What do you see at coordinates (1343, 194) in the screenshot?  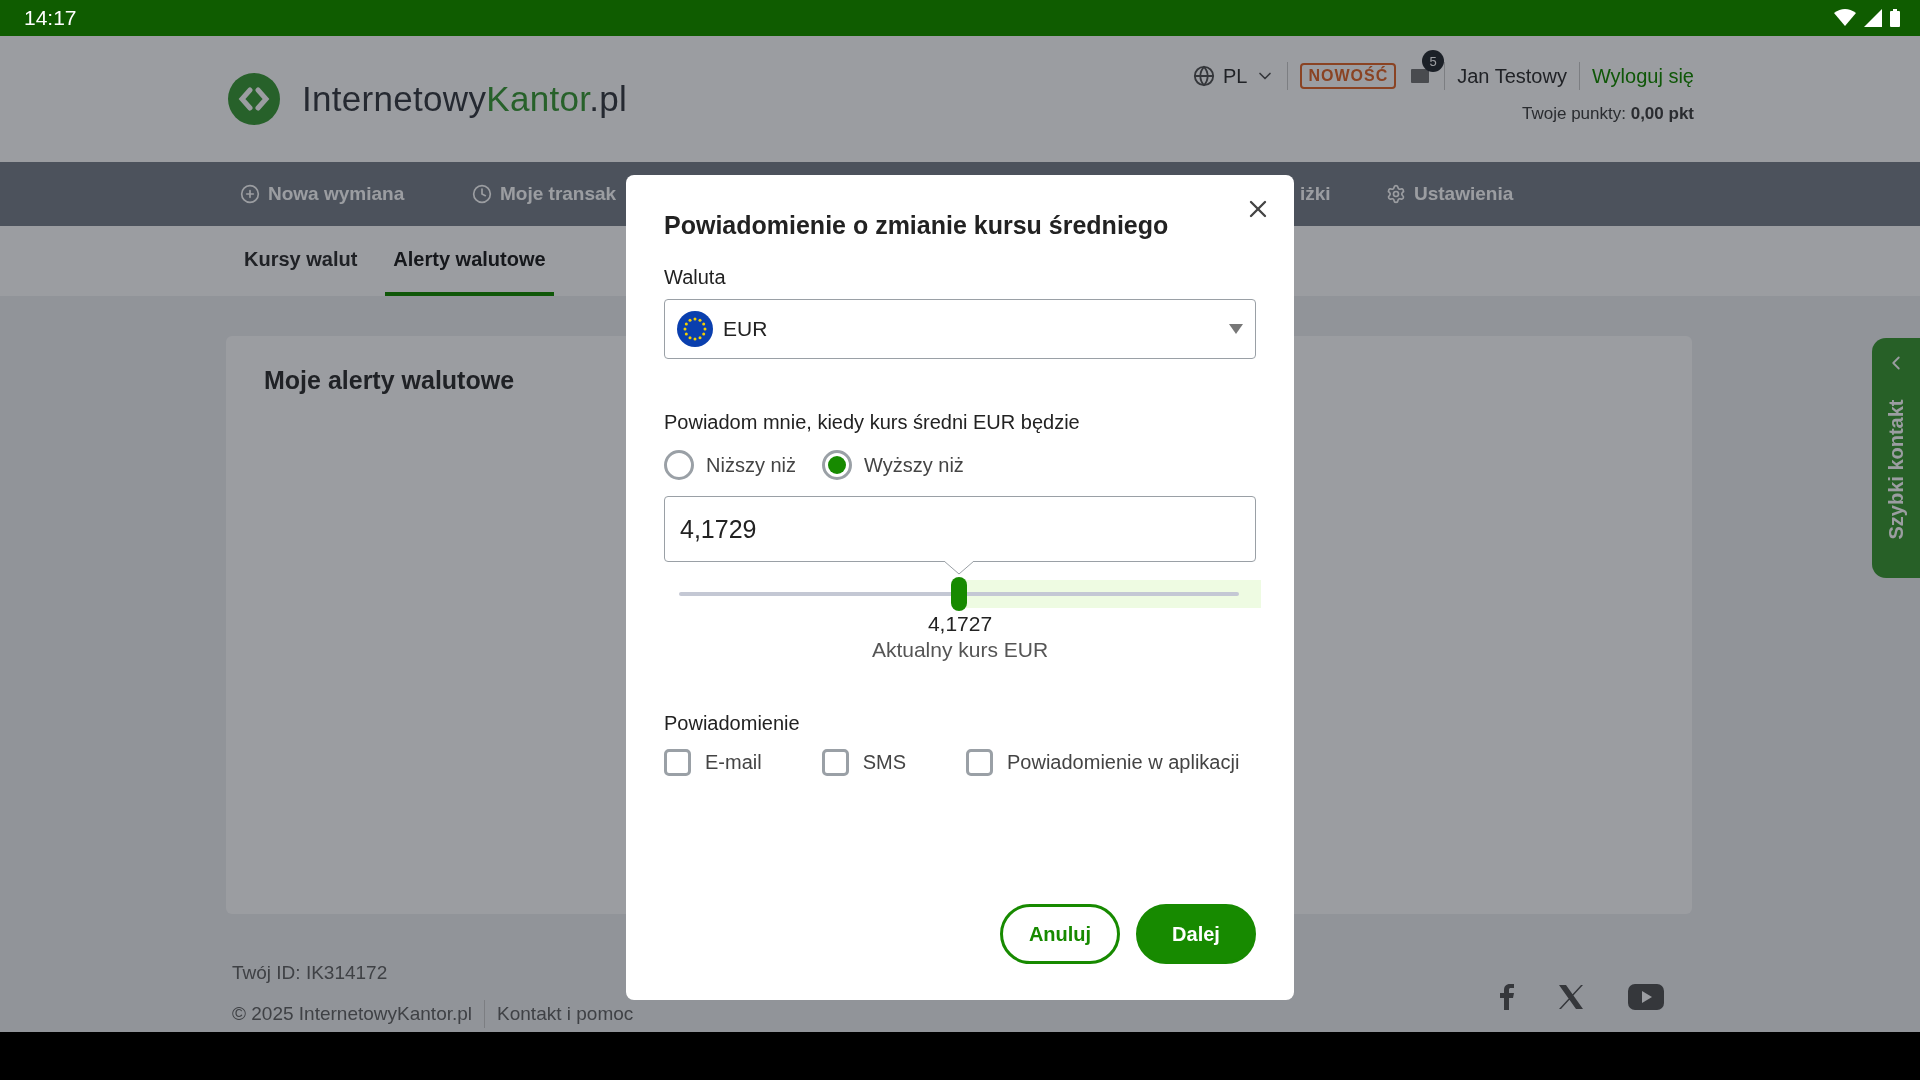 I see `nav-link: iżki` at bounding box center [1343, 194].